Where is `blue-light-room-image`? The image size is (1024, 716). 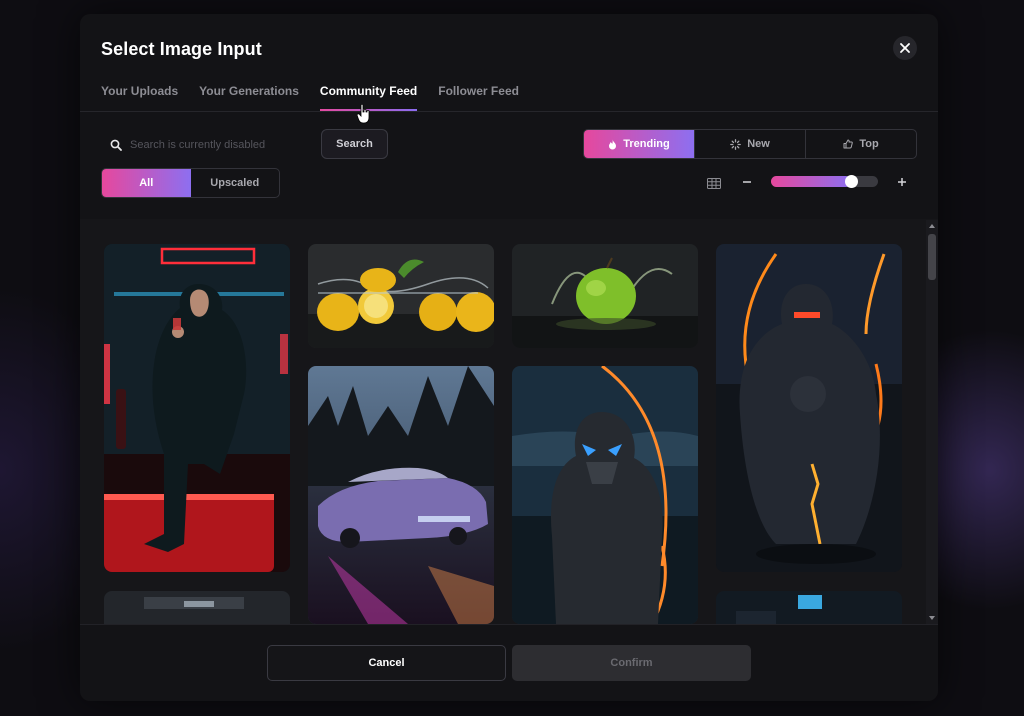
blue-light-room-image is located at coordinates (809, 607).